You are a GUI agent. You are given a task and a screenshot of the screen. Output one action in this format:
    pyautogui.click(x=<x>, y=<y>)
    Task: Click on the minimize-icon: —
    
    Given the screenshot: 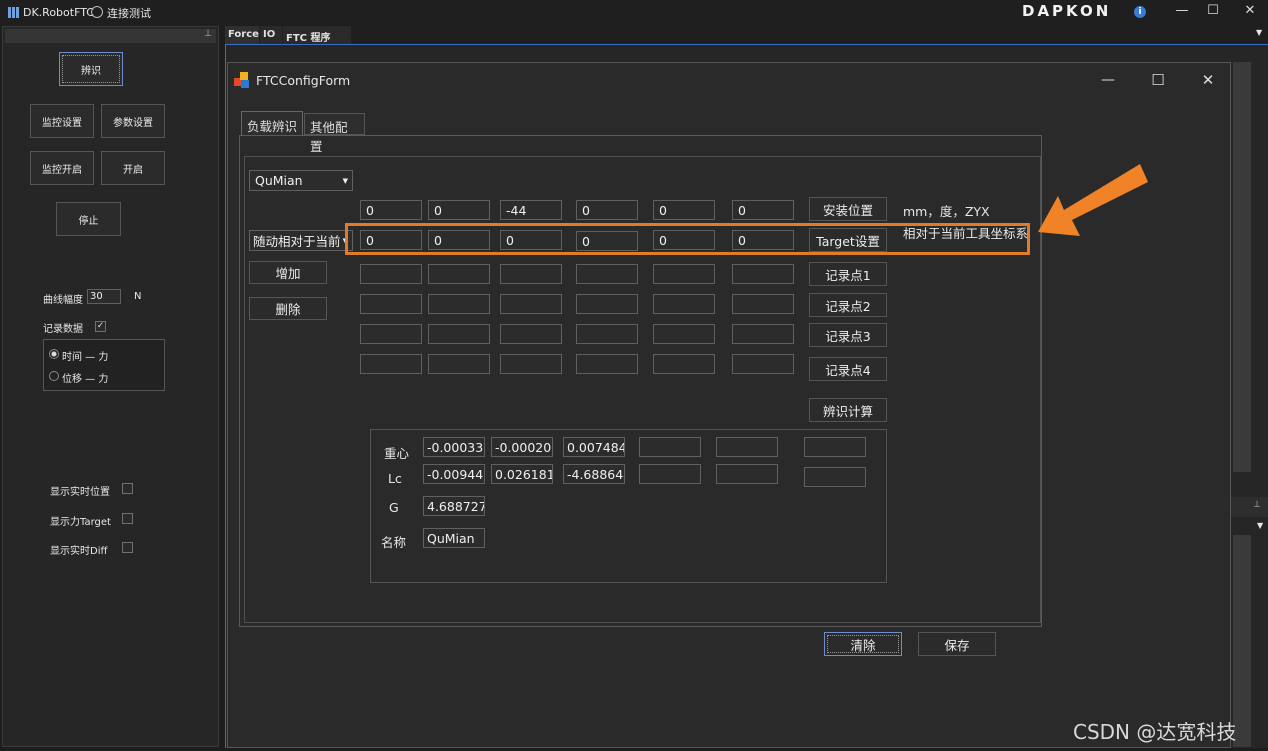 What is the action you would take?
    pyautogui.click(x=1182, y=10)
    